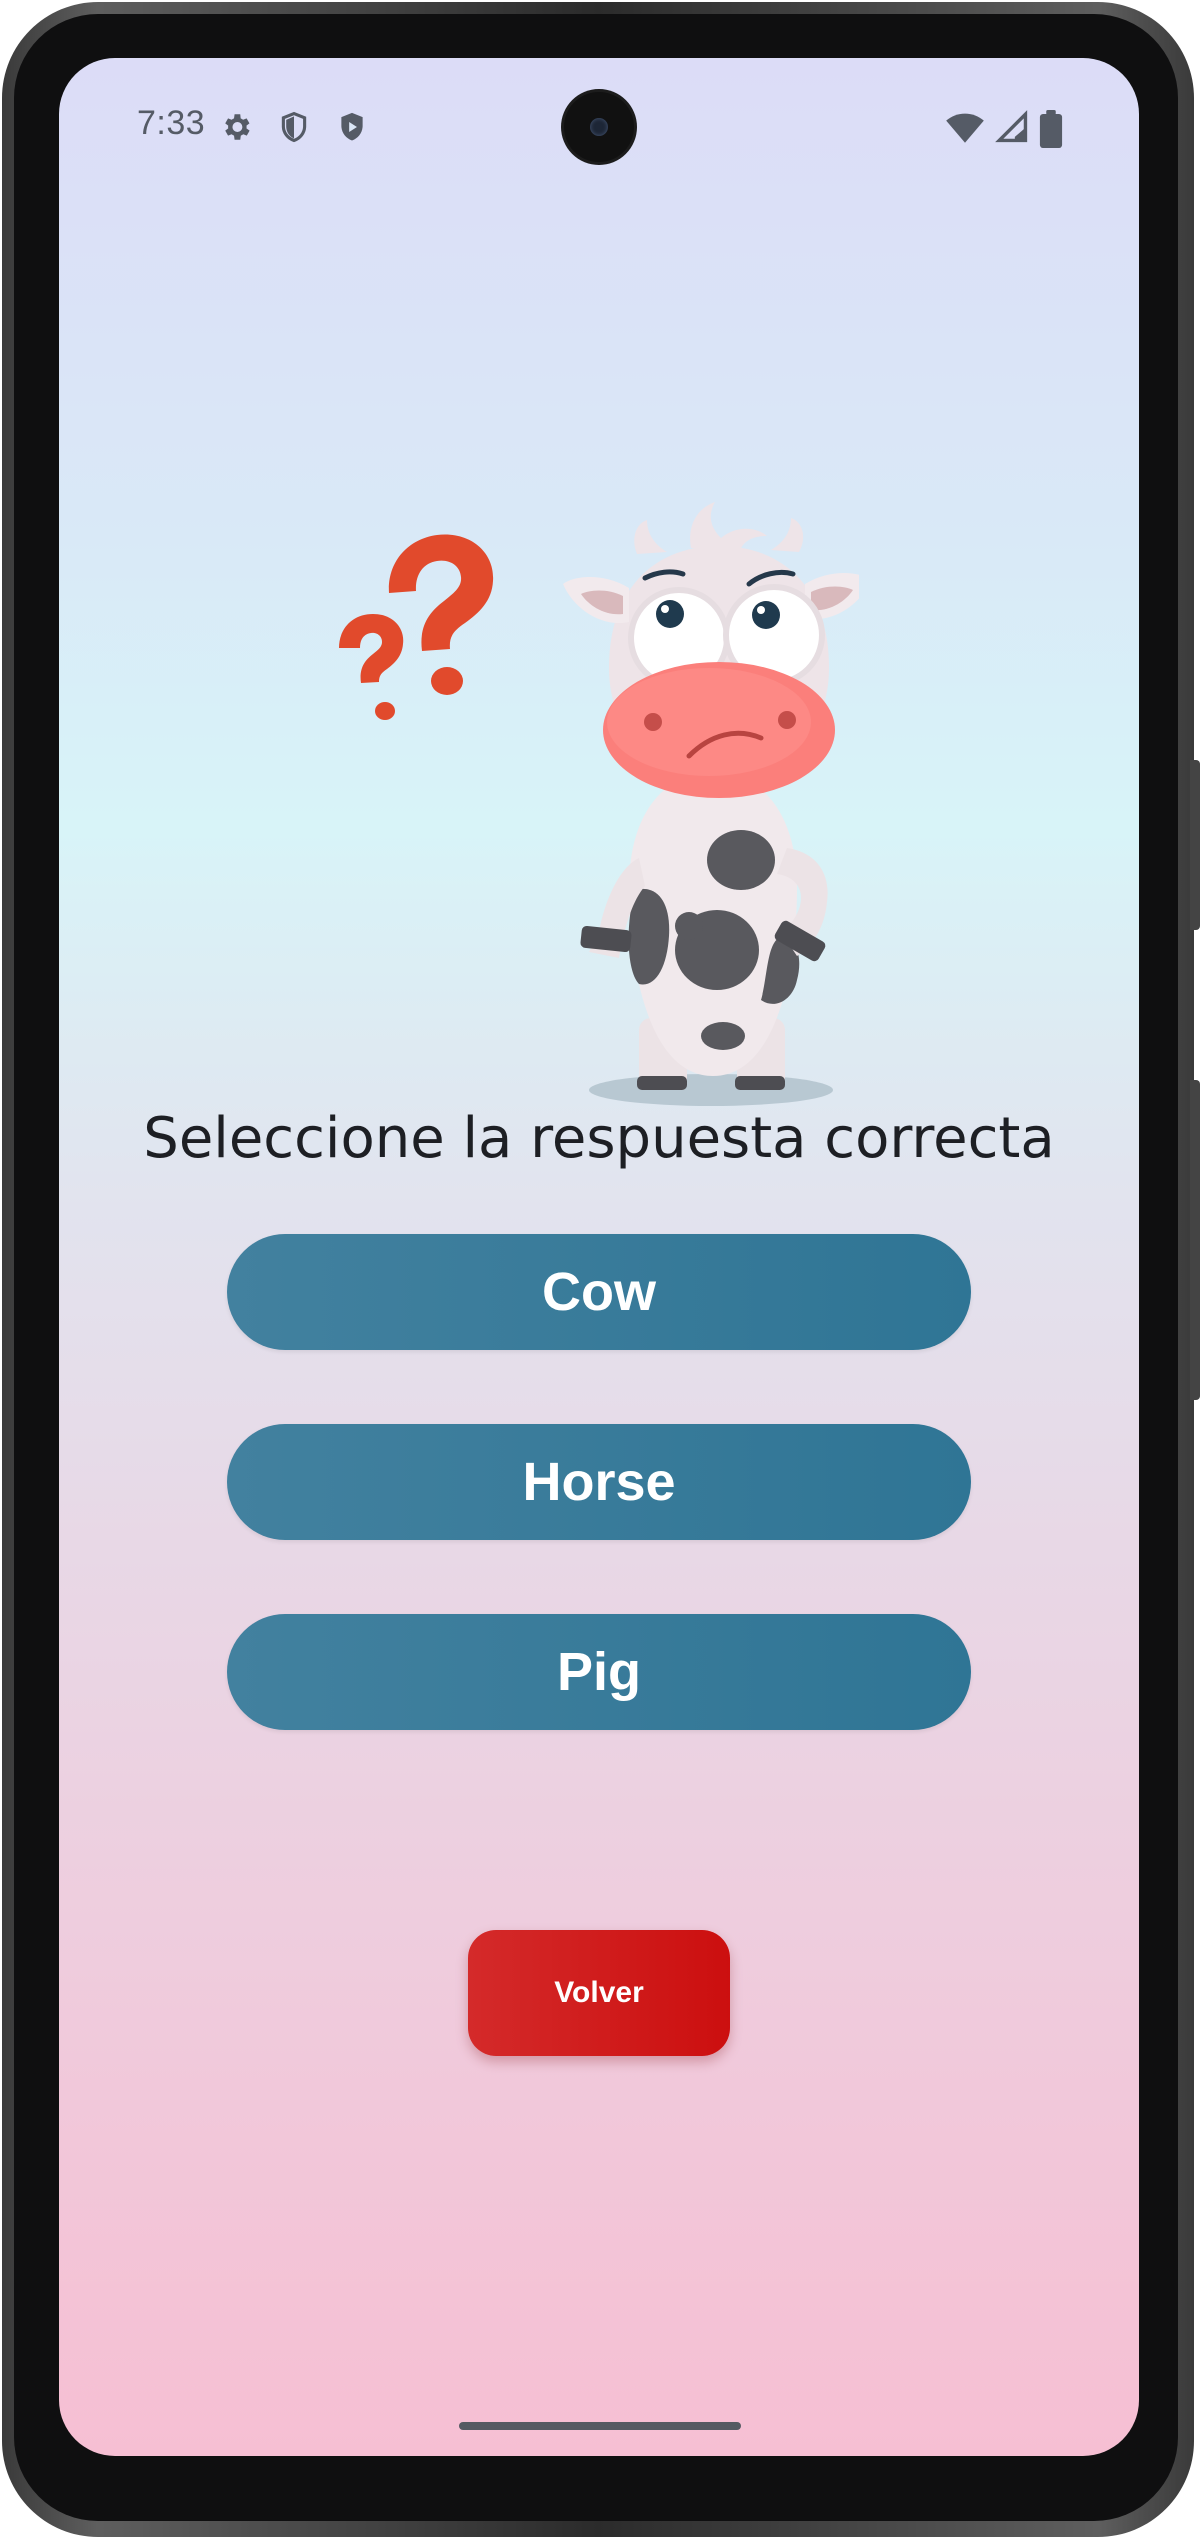 The width and height of the screenshot is (1200, 2541). I want to click on confused-cow-illustration, so click(599, 804).